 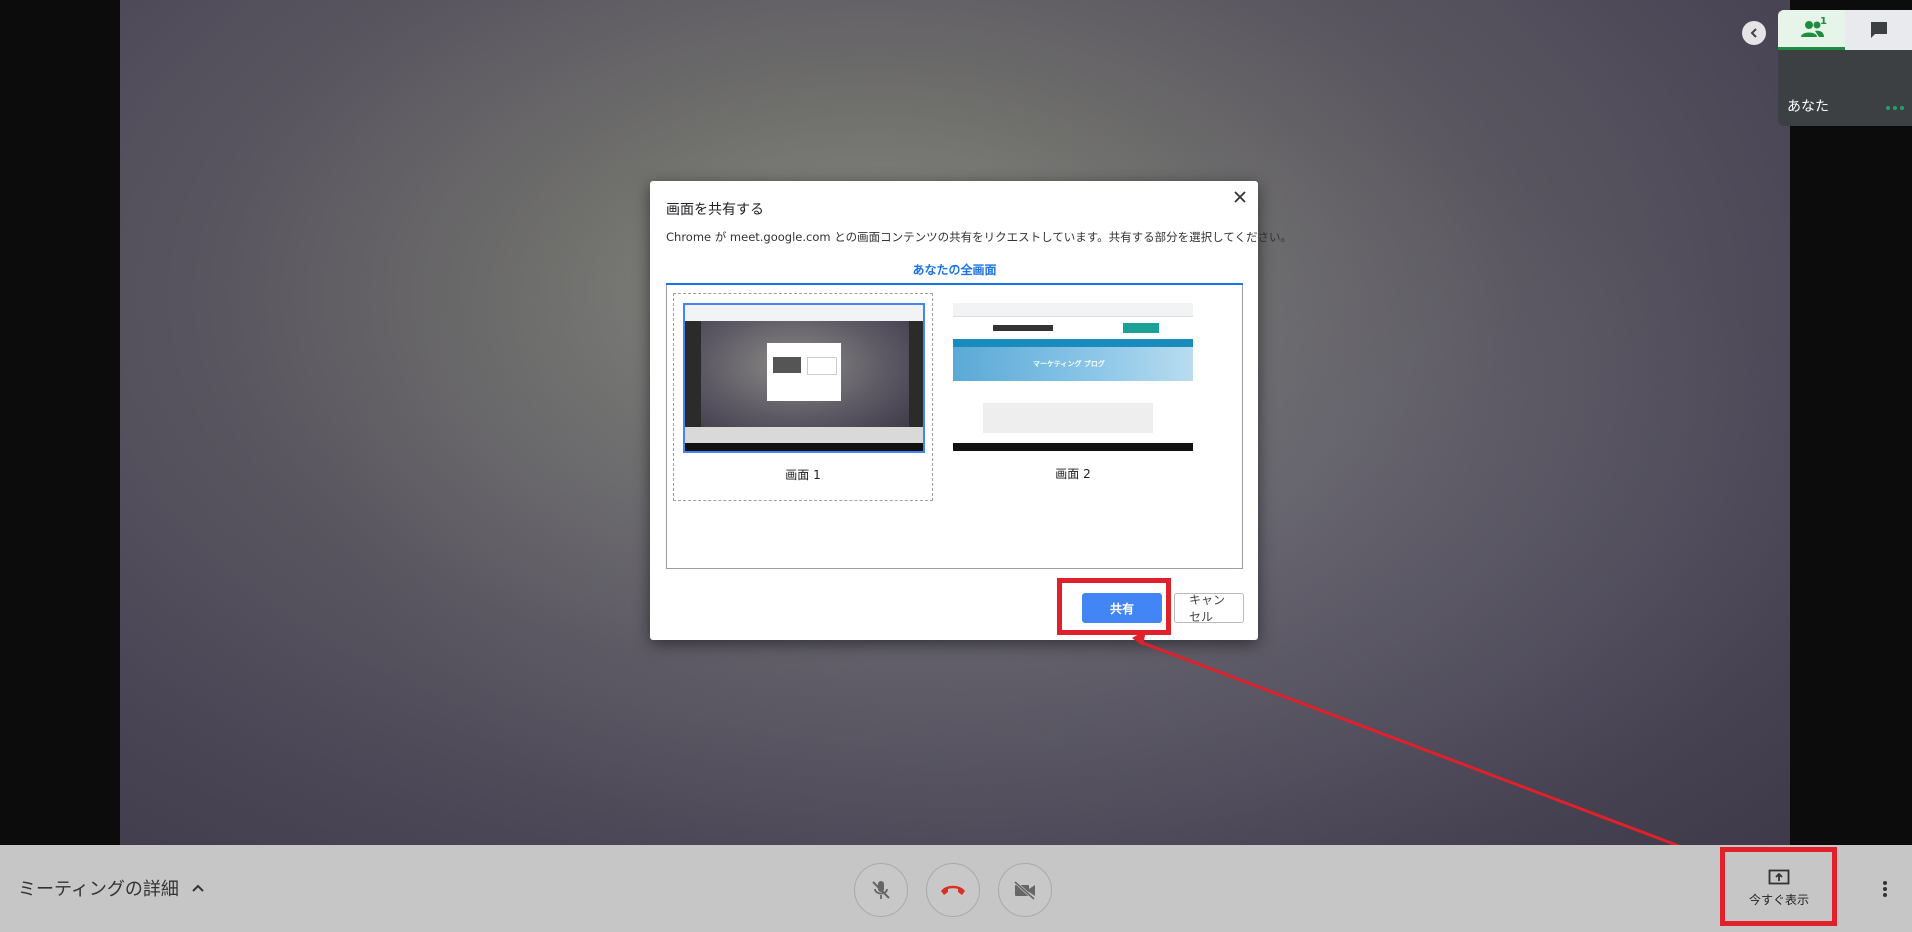 I want to click on meeting-details-toggle: ミーティングの詳細, so click(x=111, y=888).